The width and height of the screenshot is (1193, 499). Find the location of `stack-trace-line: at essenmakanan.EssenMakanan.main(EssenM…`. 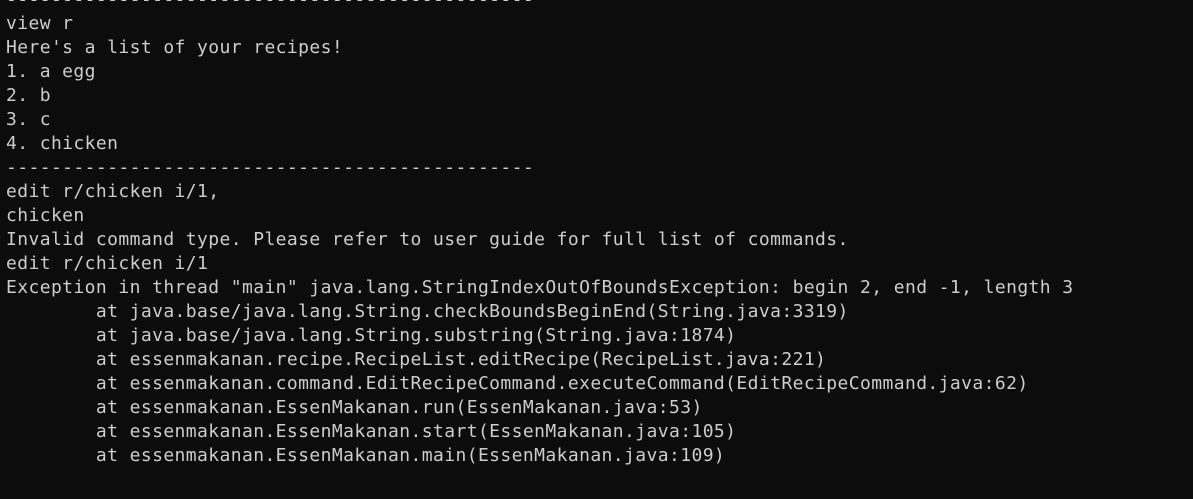

stack-trace-line: at essenmakanan.EssenMakanan.main(EssenM… is located at coordinates (366, 455).